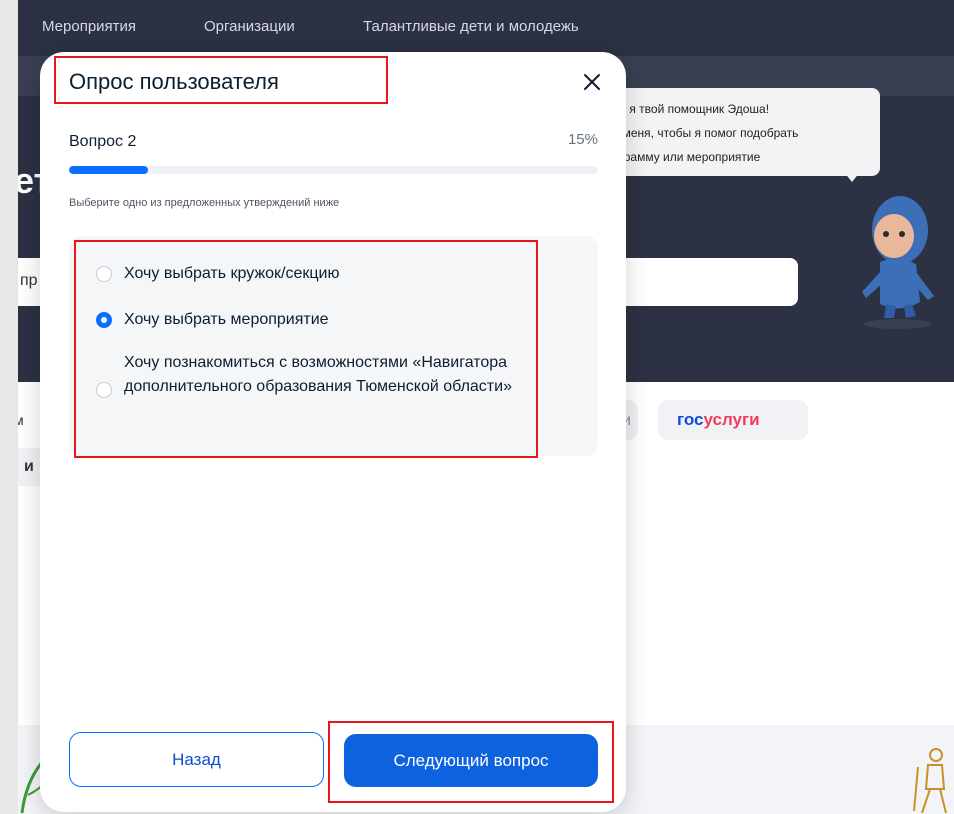 Image resolution: width=954 pixels, height=814 pixels. What do you see at coordinates (683, 157) in the screenshot?
I see `assistant-line-3: рограмму или мероприятие` at bounding box center [683, 157].